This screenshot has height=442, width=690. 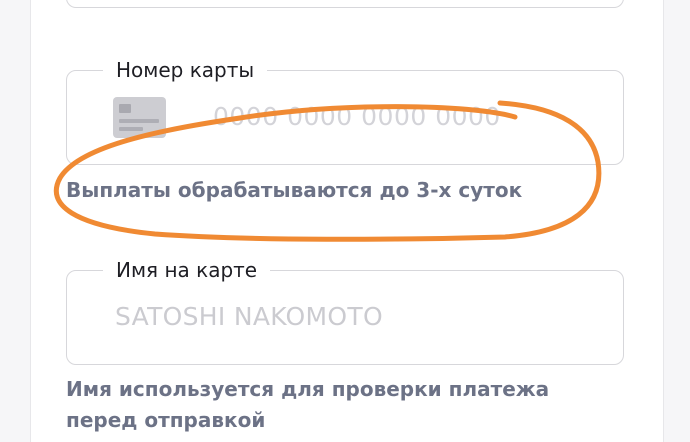 I want to click on card-chip-shape, so click(x=125, y=108).